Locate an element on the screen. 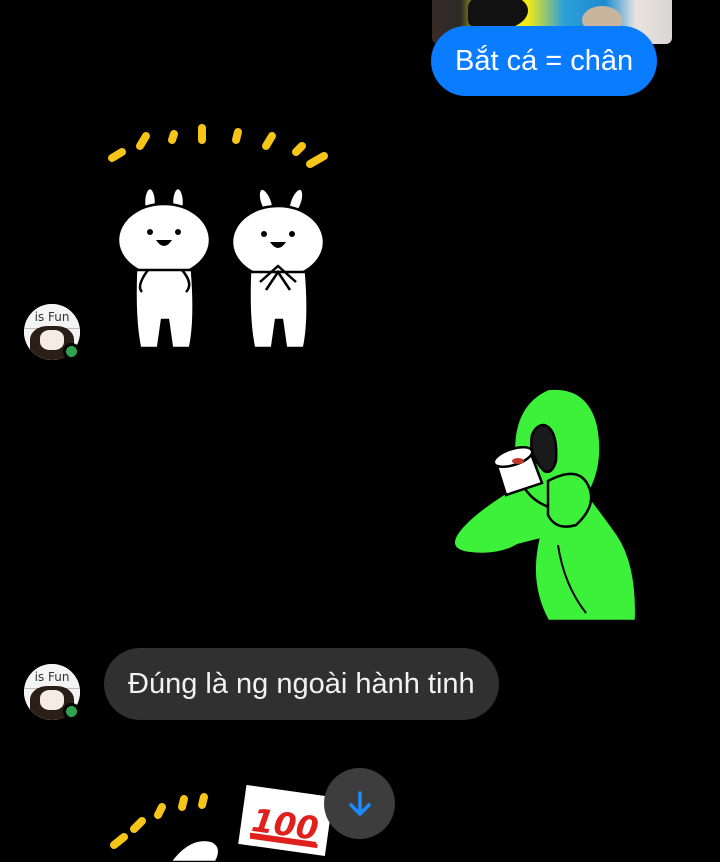 This screenshot has width=720, height=862. contact-avatar: is Fun is located at coordinates (52, 332).